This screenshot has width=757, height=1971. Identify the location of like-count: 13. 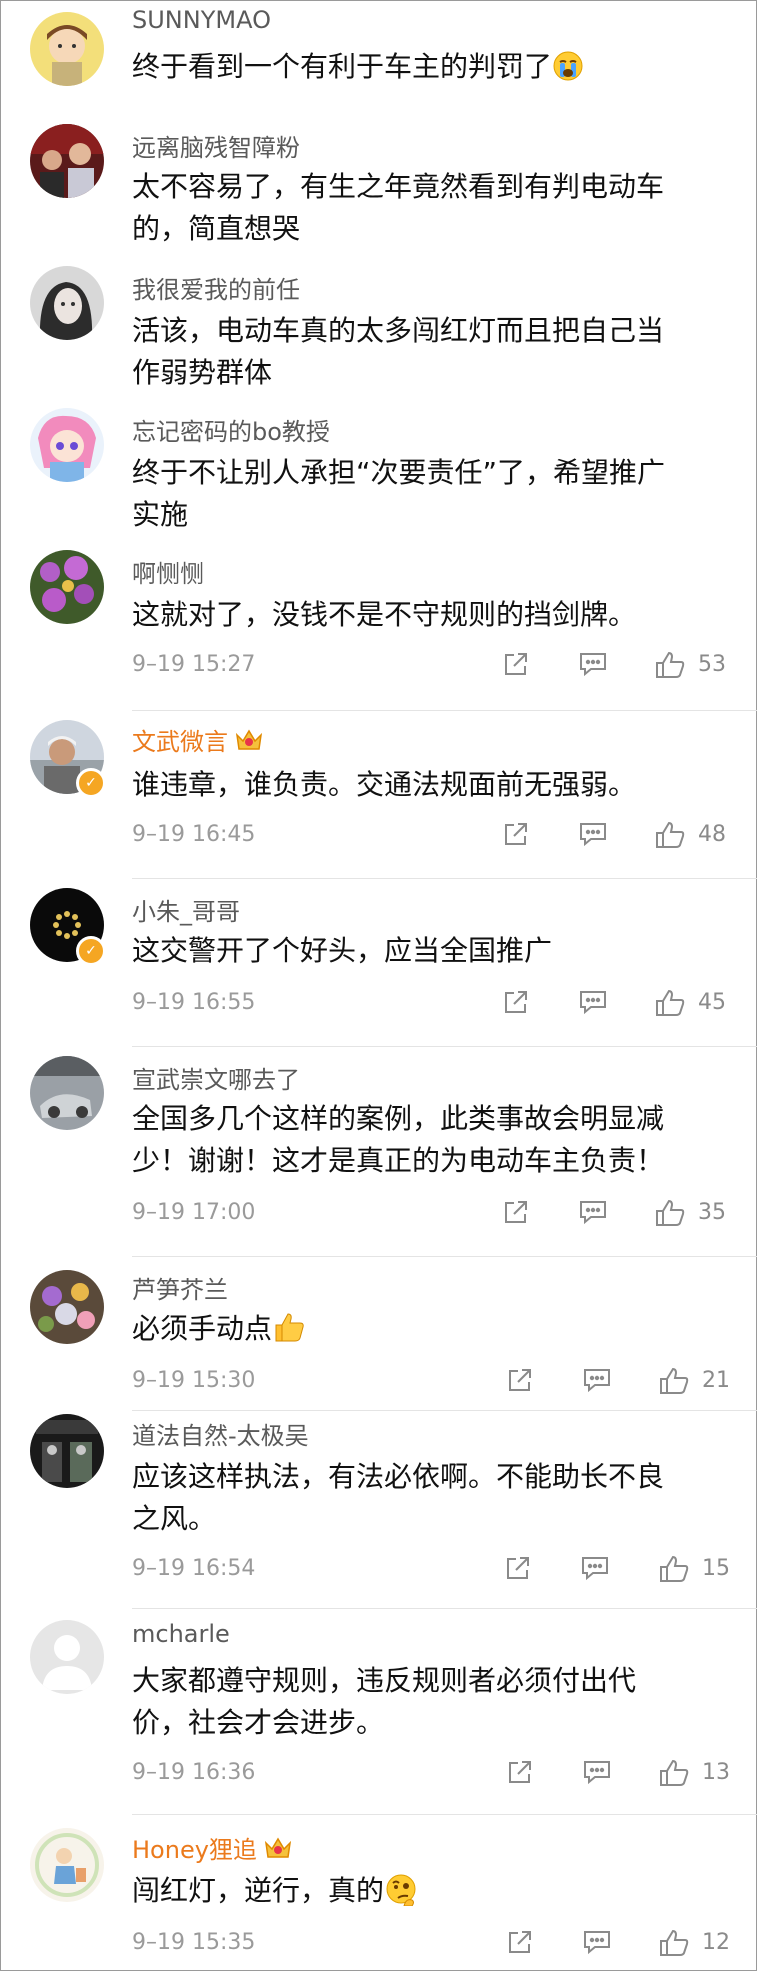
(716, 1772).